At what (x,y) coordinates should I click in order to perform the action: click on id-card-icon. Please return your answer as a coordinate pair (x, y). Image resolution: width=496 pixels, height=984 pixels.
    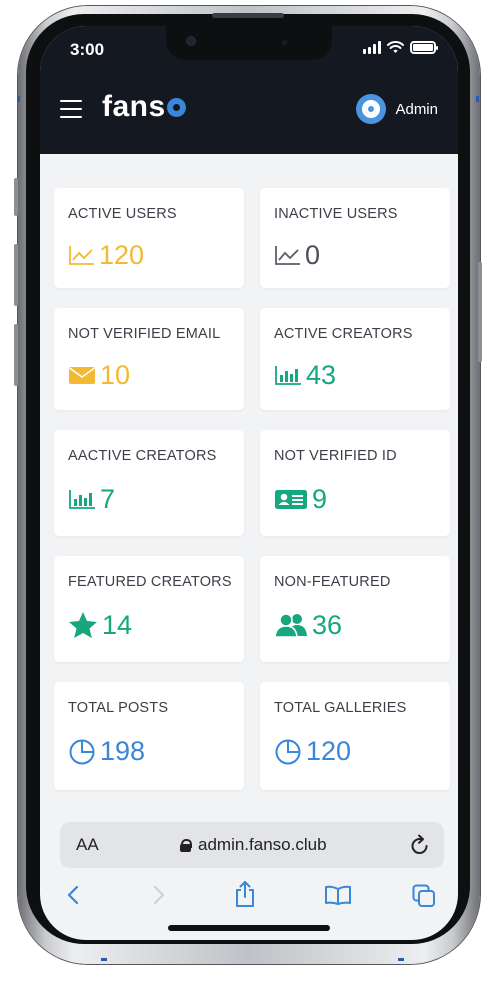
    Looking at the image, I should click on (291, 499).